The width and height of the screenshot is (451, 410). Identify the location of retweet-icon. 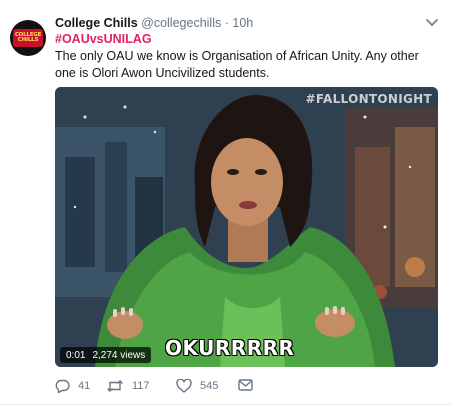
(115, 386).